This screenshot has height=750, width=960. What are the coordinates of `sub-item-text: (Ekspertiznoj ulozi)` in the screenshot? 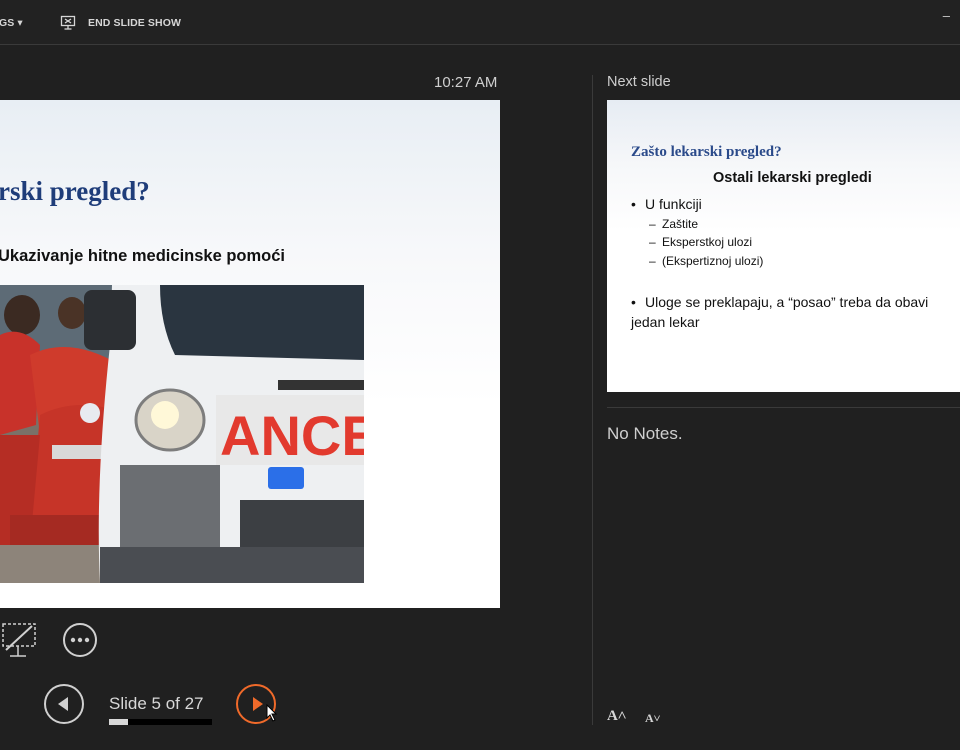 It's located at (713, 261).